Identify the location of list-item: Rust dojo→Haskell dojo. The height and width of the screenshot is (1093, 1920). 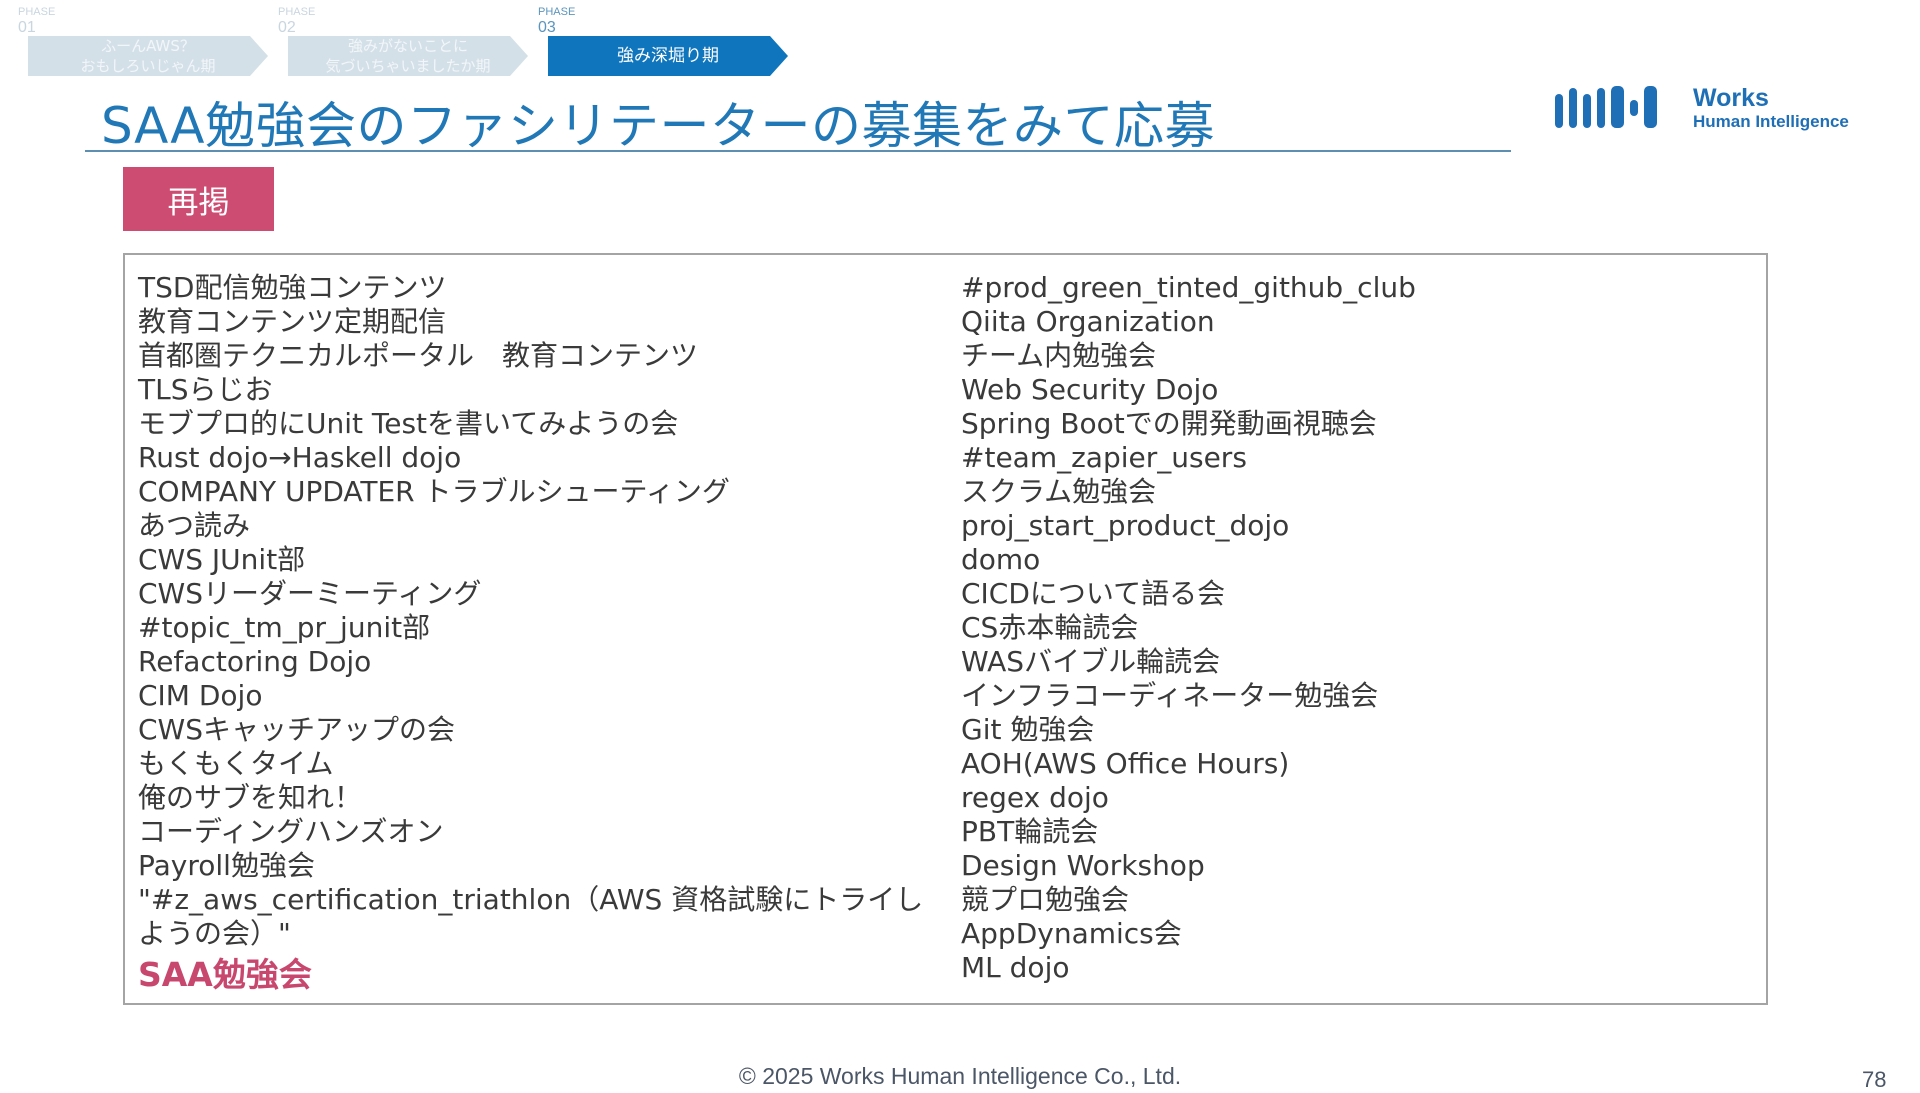
(300, 457).